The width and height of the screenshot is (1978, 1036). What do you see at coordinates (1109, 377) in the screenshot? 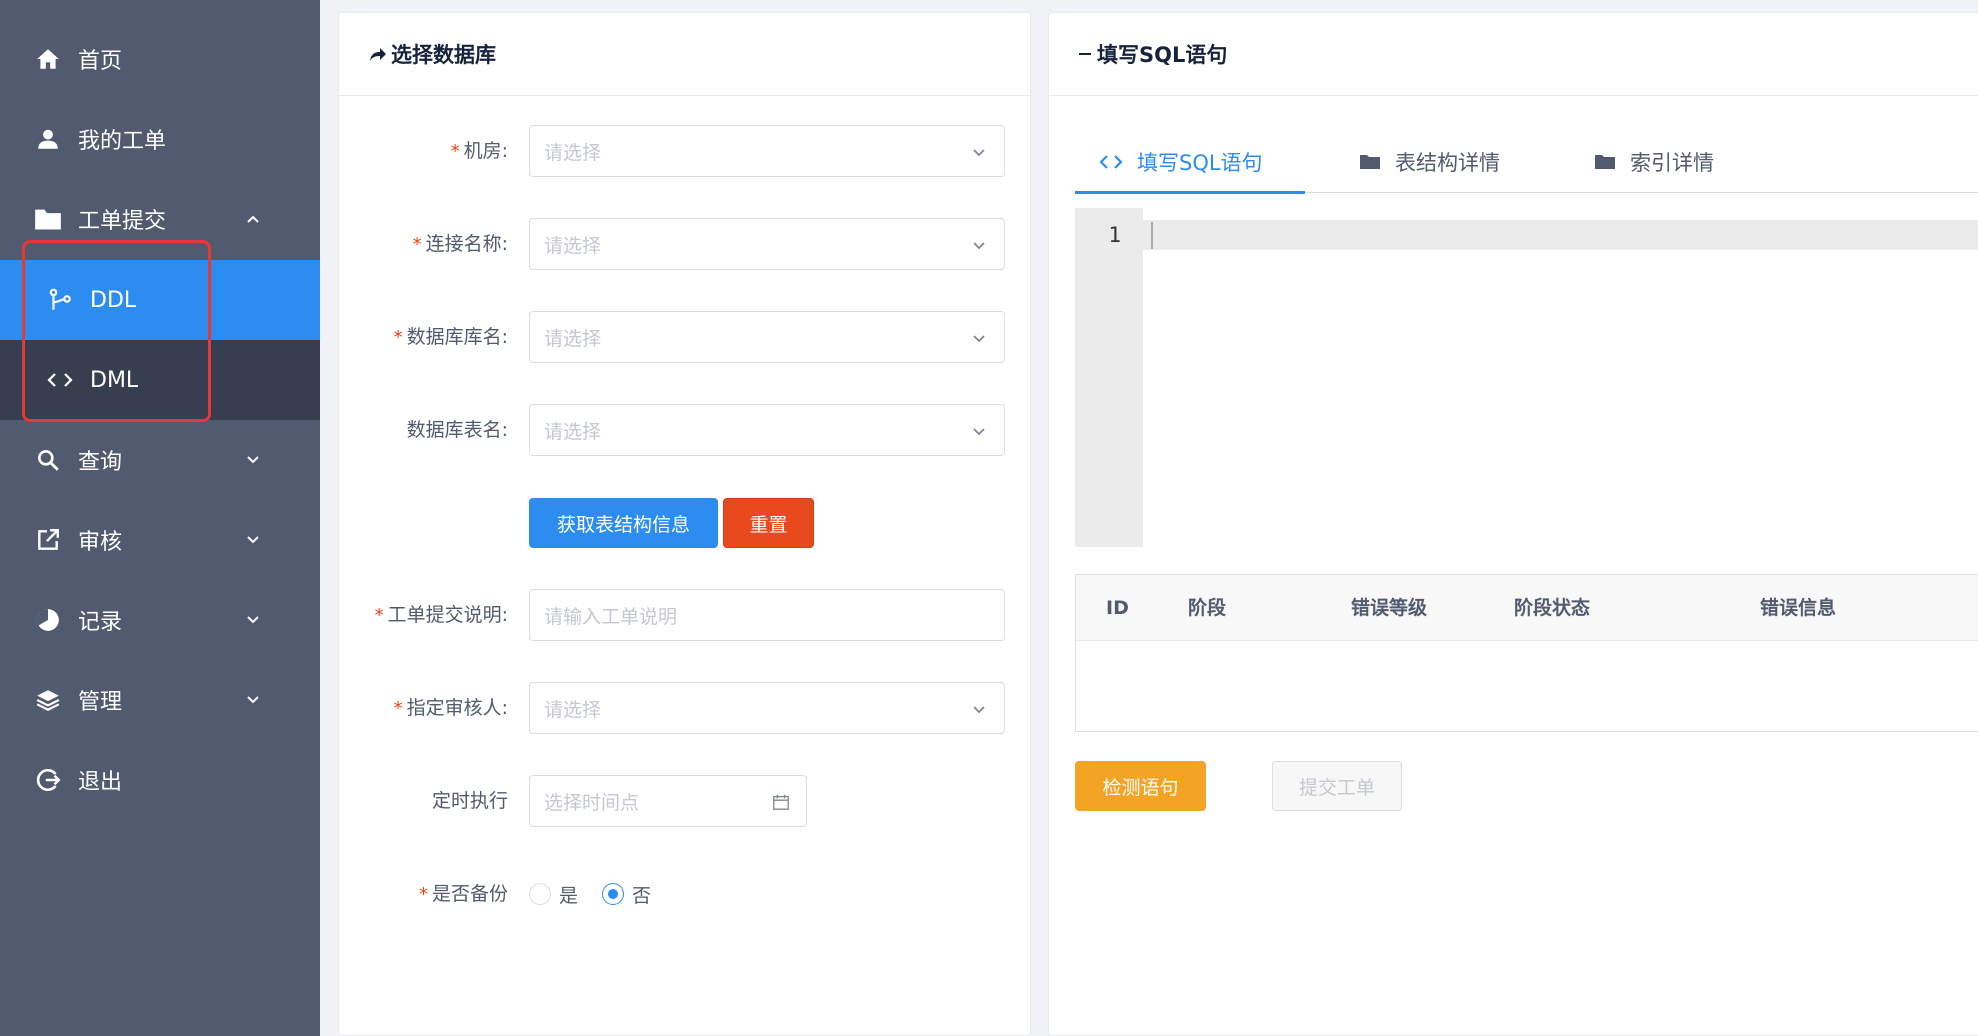
I see `editor-gutter` at bounding box center [1109, 377].